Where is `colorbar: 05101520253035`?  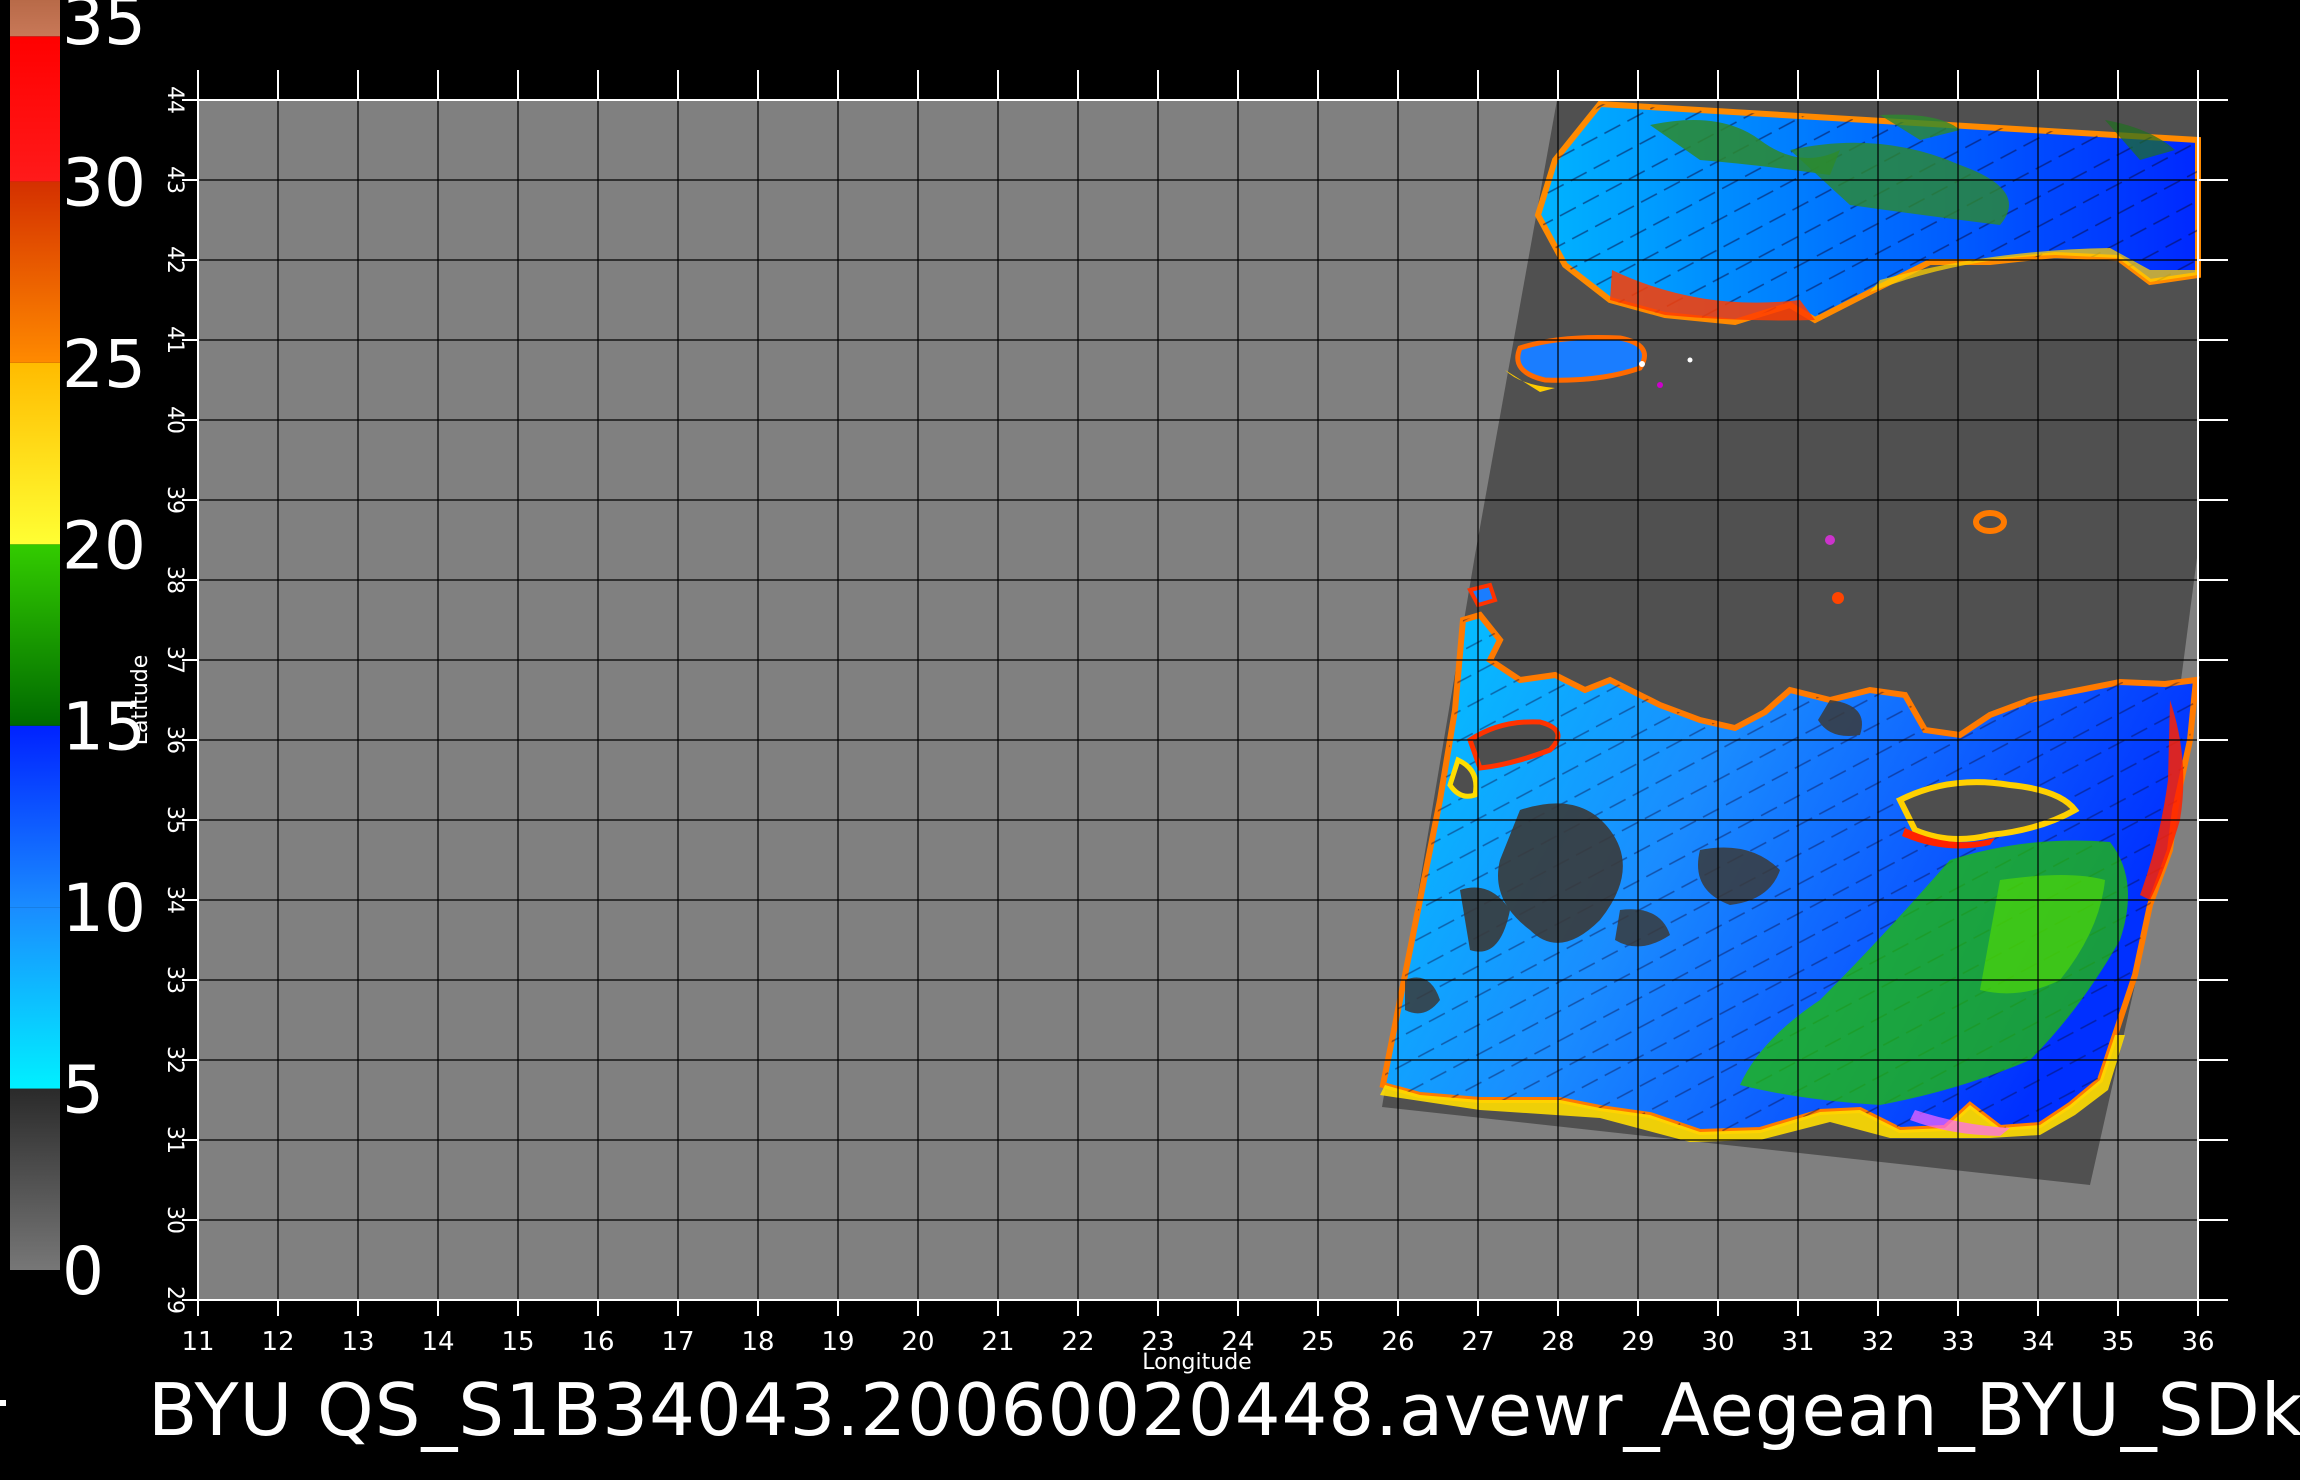 colorbar: 05101520253035 is located at coordinates (78, 655).